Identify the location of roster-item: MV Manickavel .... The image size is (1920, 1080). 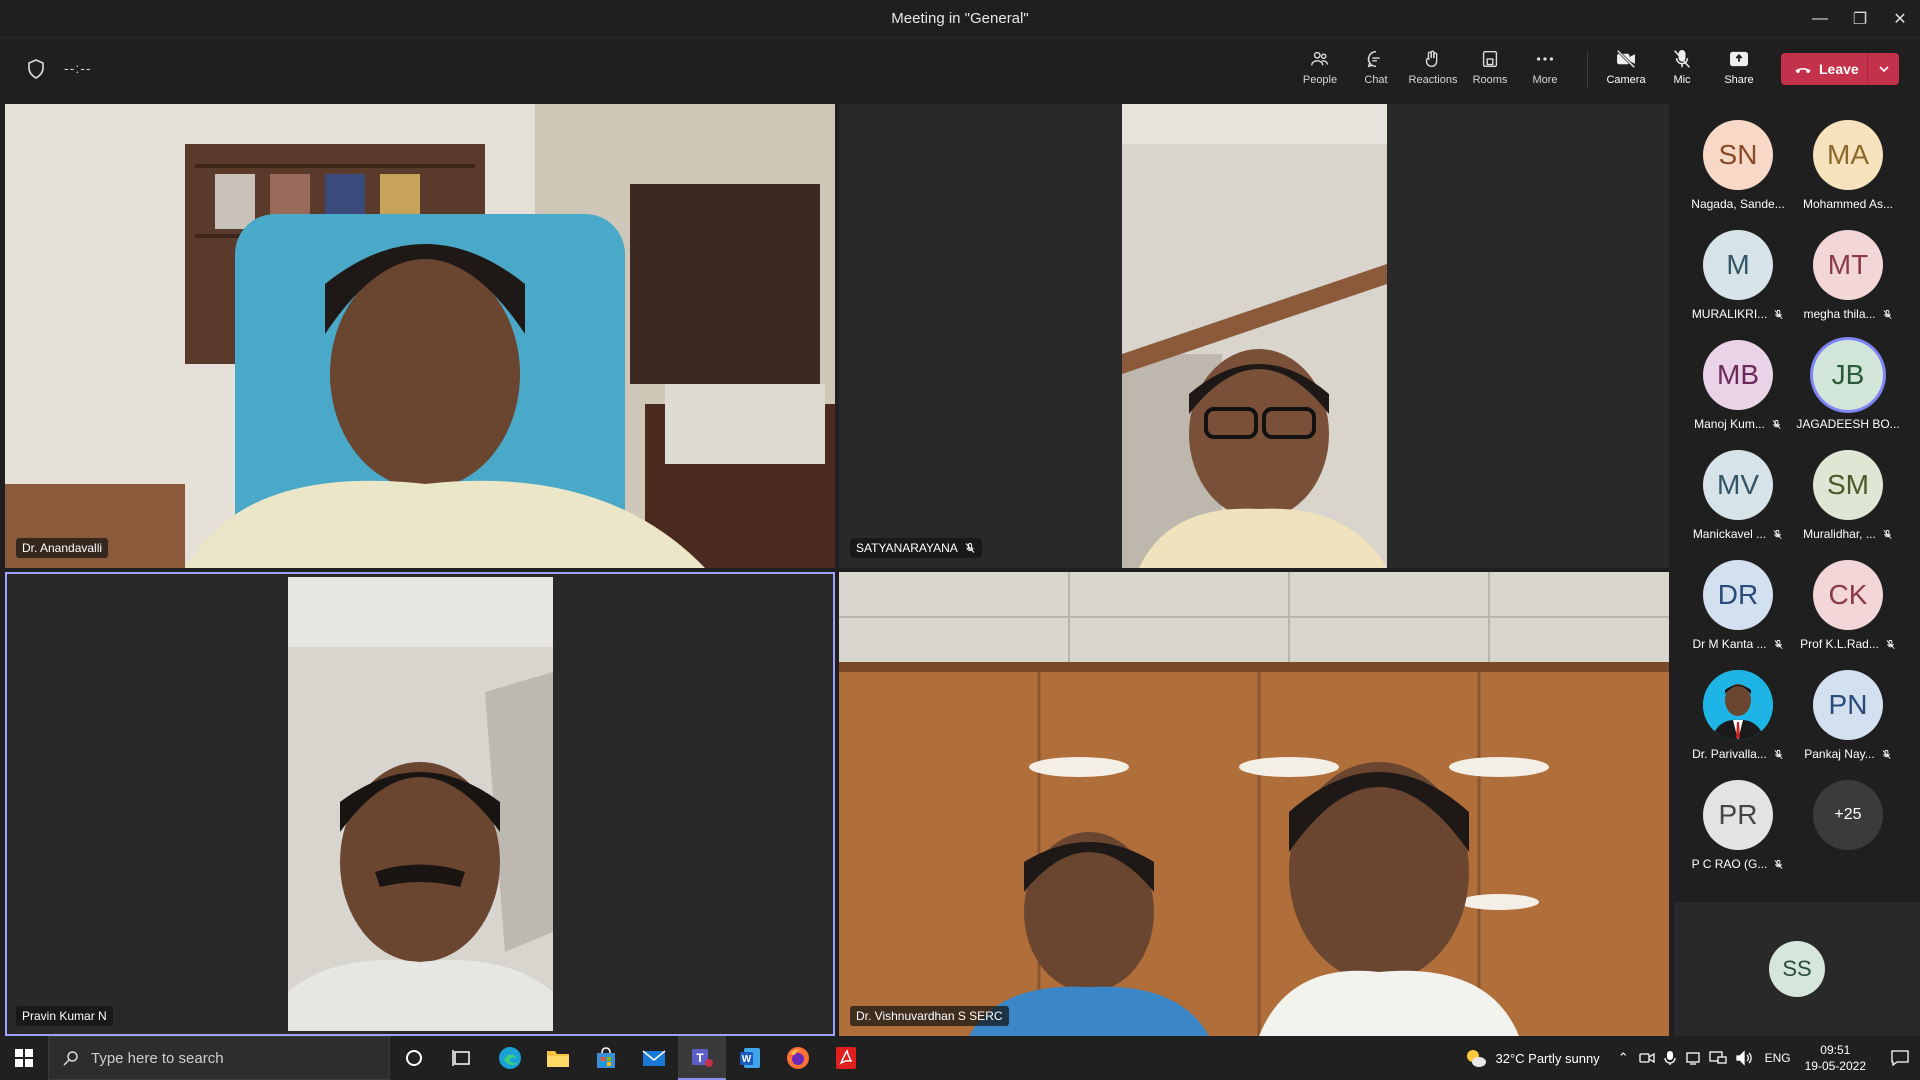
(1738, 505).